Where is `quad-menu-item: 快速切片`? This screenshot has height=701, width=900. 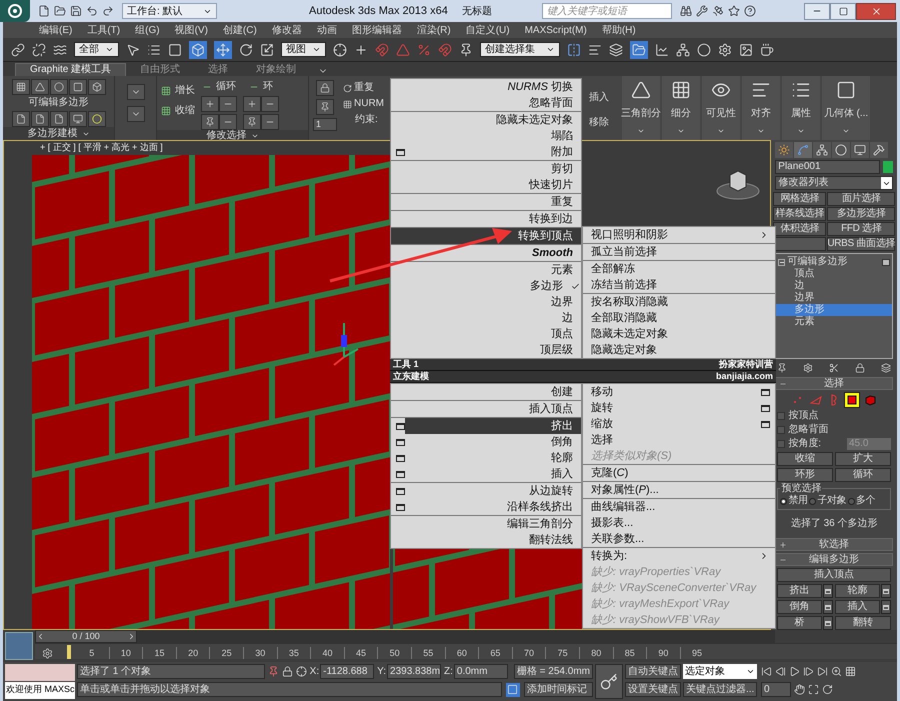
quad-menu-item: 快速切片 is located at coordinates (486, 185).